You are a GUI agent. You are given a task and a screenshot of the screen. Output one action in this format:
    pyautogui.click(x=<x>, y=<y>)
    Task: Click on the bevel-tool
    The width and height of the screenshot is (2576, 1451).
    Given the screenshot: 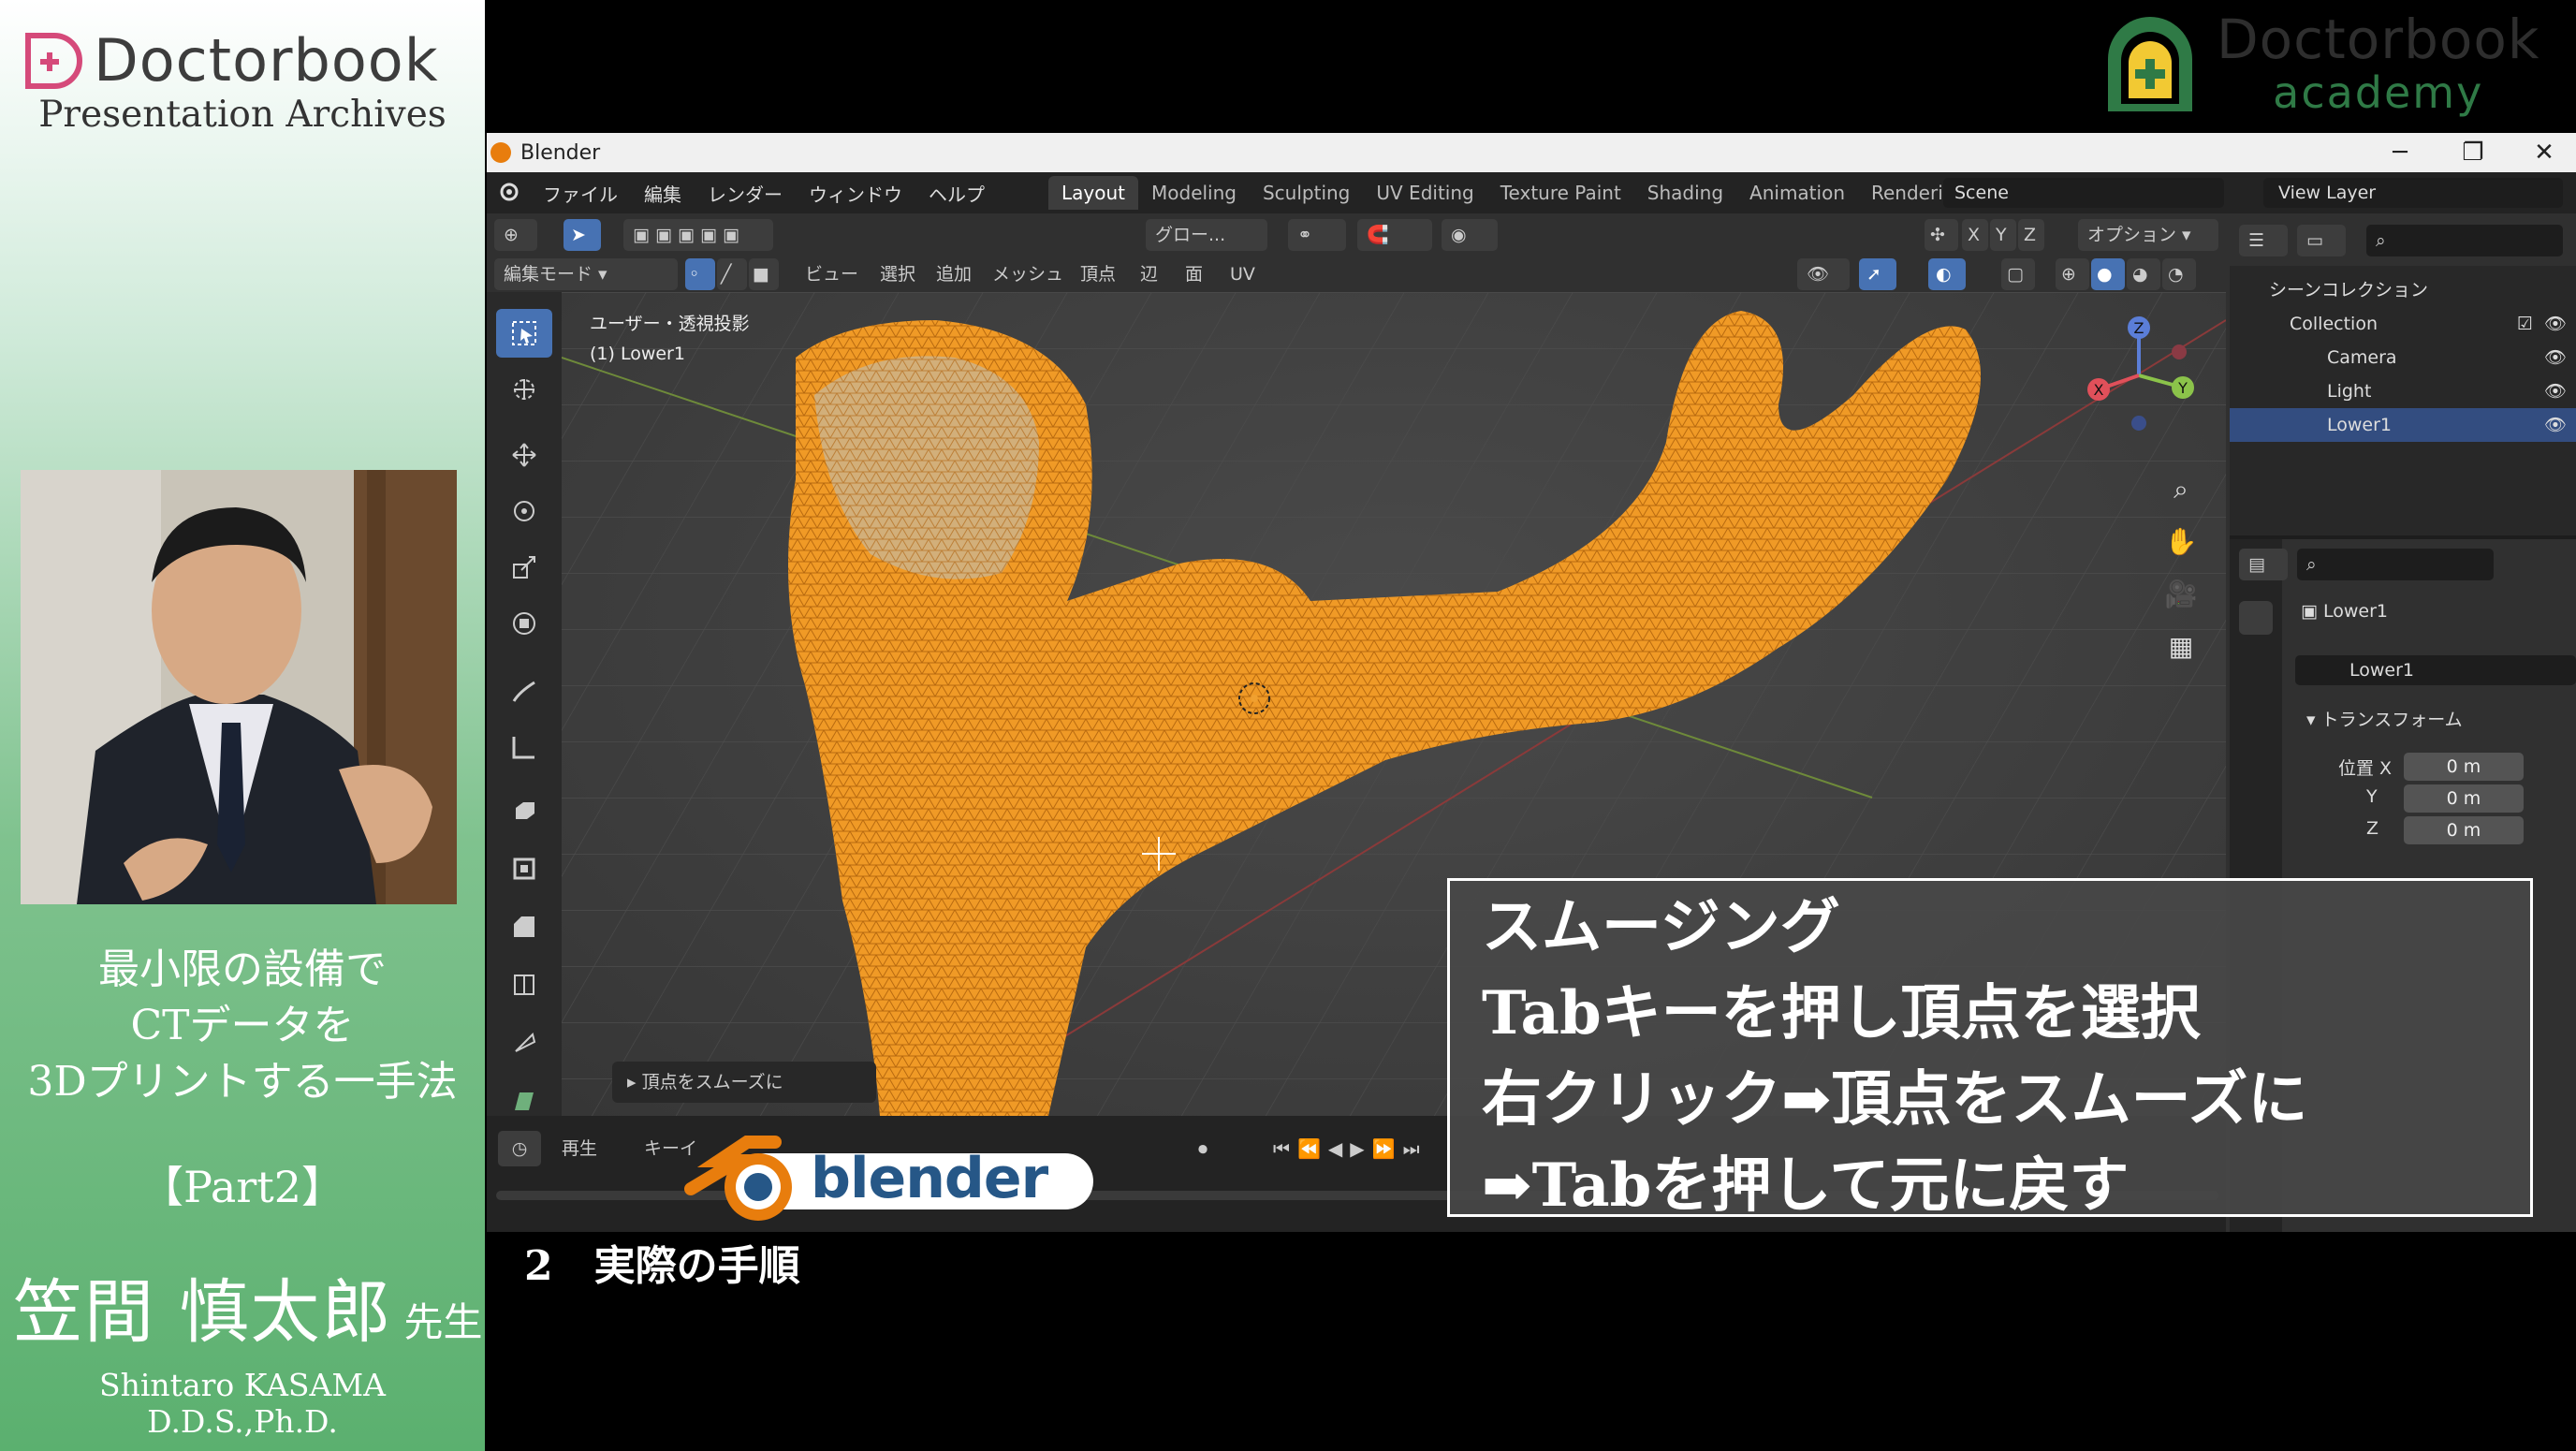 What is the action you would take?
    pyautogui.click(x=524, y=927)
    